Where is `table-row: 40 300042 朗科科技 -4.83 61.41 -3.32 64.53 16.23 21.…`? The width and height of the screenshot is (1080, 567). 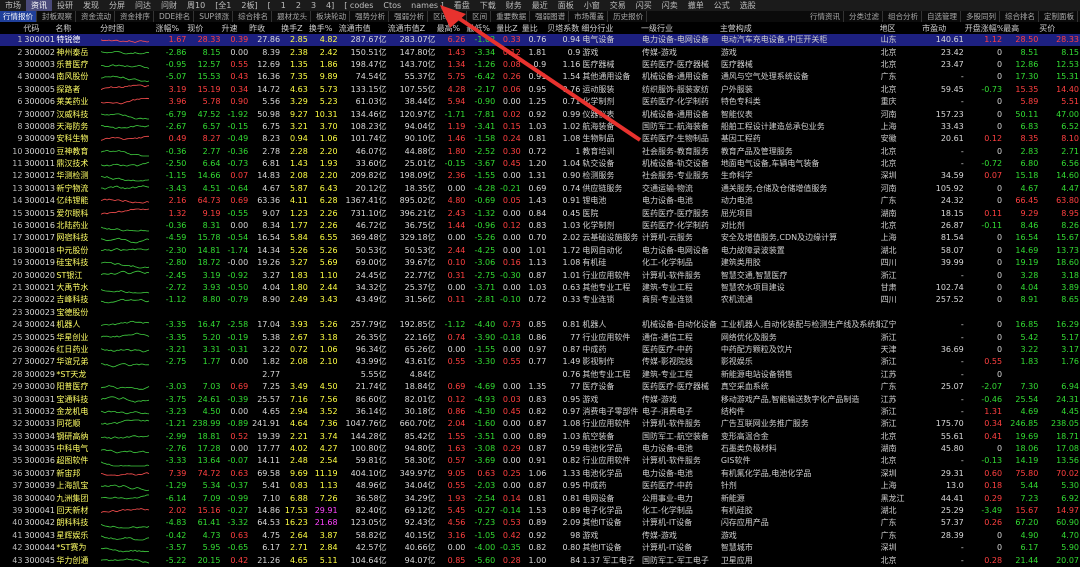 table-row: 40 300042 朗科科技 -4.83 61.41 -3.32 64.53 16.23 21.… is located at coordinates (540, 523).